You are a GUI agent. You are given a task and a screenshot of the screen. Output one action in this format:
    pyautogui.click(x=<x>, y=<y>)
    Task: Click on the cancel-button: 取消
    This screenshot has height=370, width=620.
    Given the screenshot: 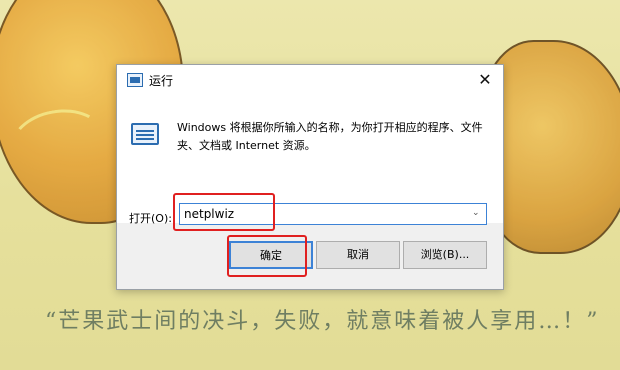 What is the action you would take?
    pyautogui.click(x=358, y=255)
    